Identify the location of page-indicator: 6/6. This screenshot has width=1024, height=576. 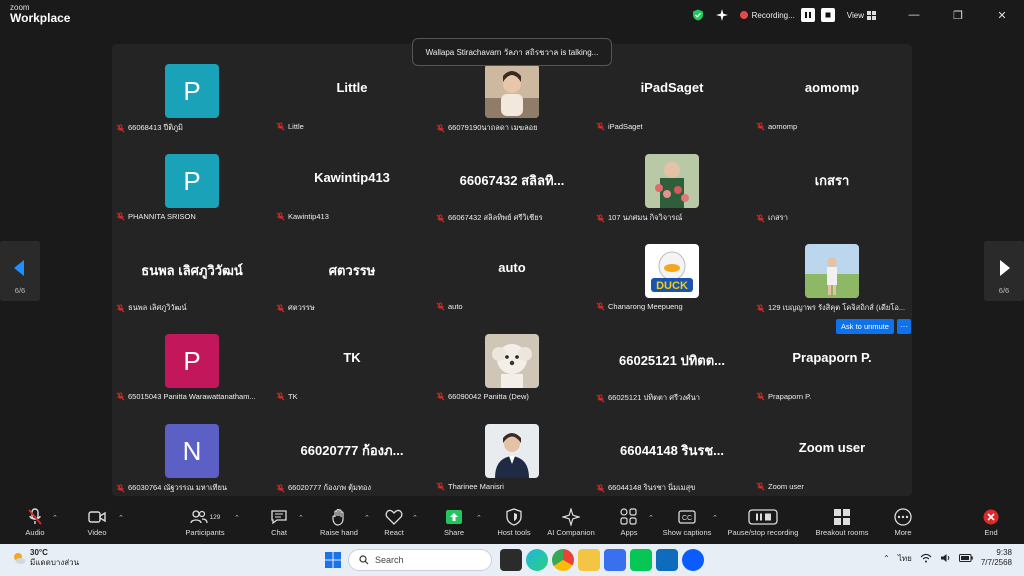
(1004, 290).